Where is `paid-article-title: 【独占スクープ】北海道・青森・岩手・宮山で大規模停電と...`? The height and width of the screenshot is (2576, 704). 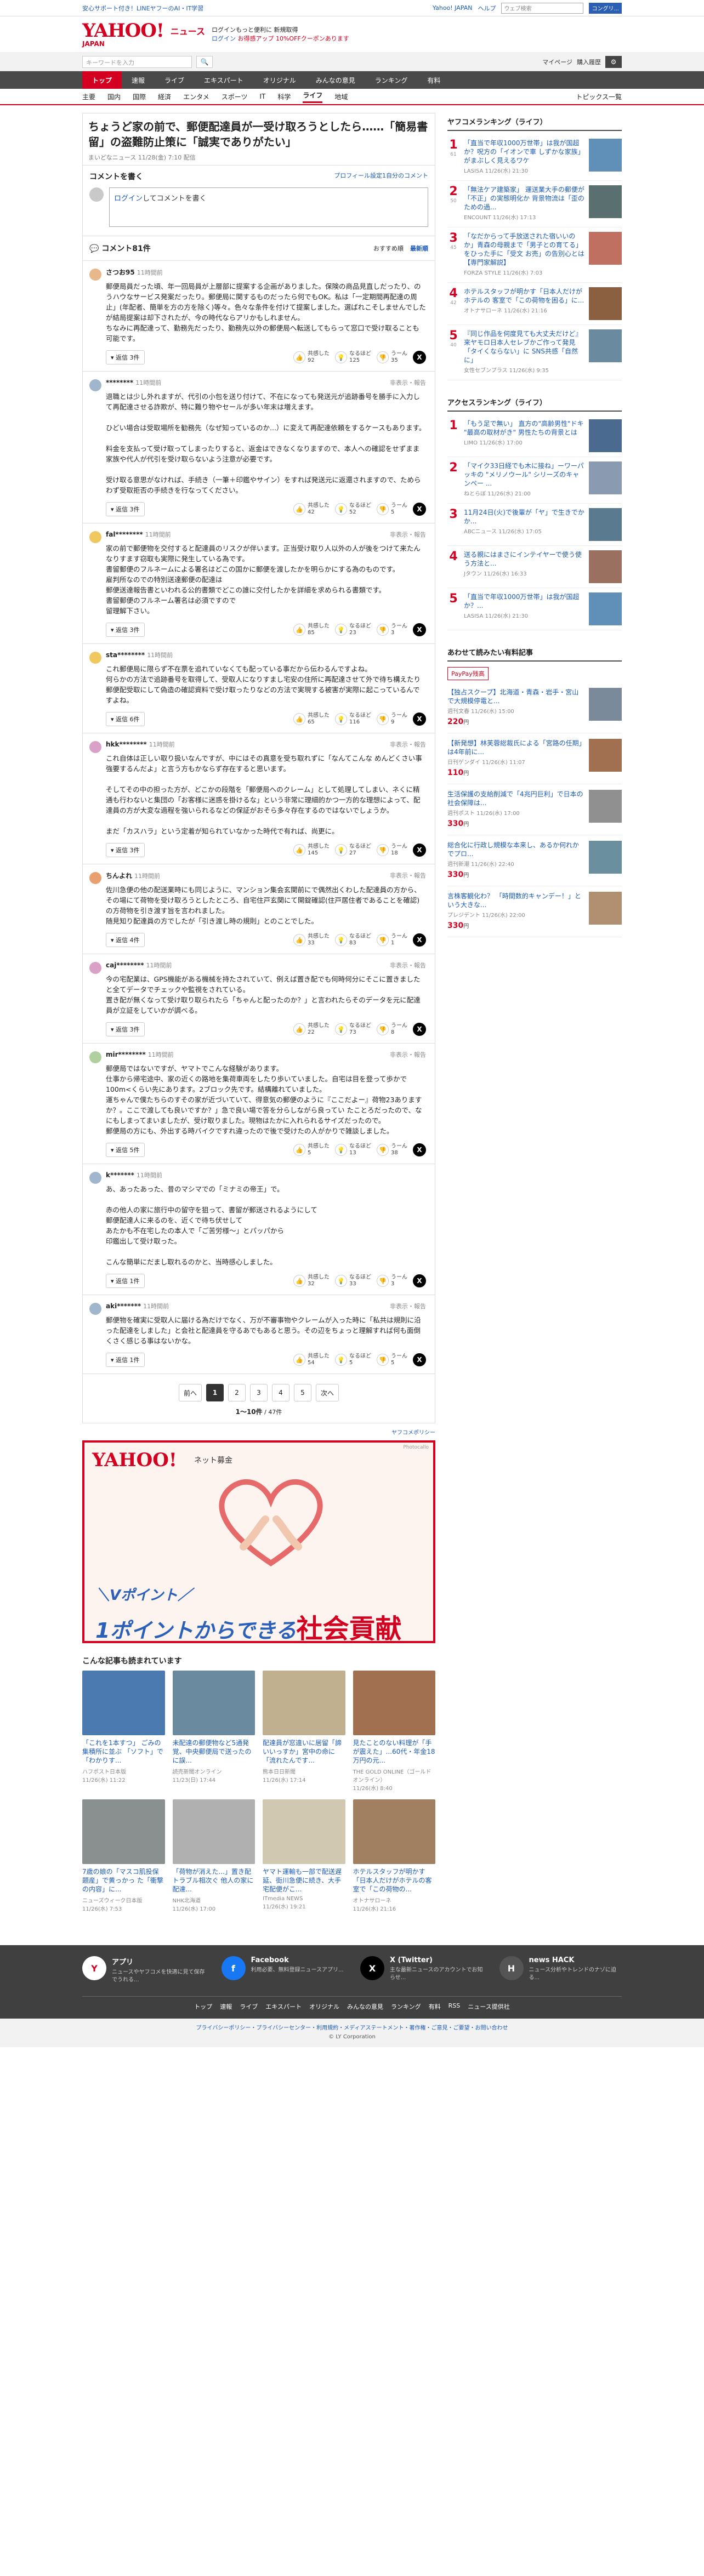
paid-article-title: 【独占スクープ】北海道・青森・岩手・宮山で大規模停電と... is located at coordinates (515, 696).